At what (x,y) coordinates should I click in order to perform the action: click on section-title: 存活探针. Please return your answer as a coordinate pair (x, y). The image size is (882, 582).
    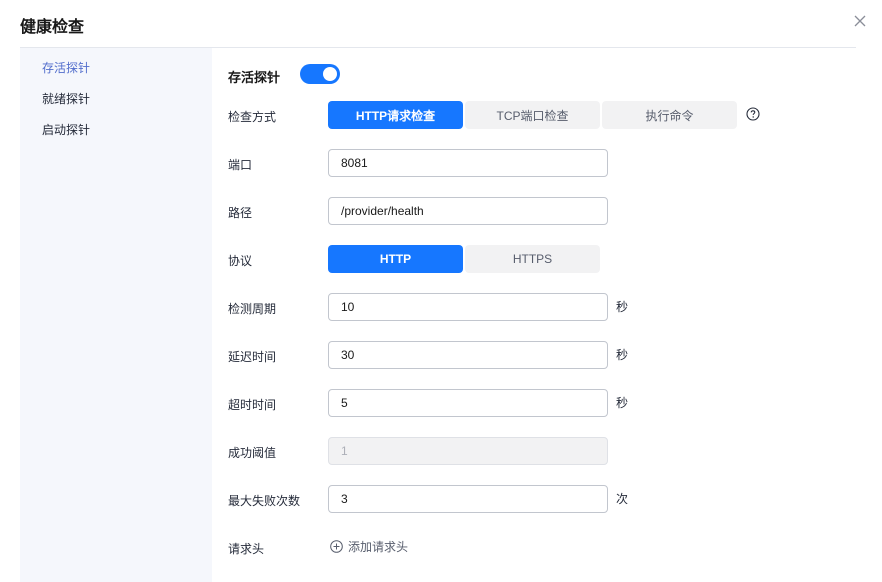
    Looking at the image, I should click on (254, 77).